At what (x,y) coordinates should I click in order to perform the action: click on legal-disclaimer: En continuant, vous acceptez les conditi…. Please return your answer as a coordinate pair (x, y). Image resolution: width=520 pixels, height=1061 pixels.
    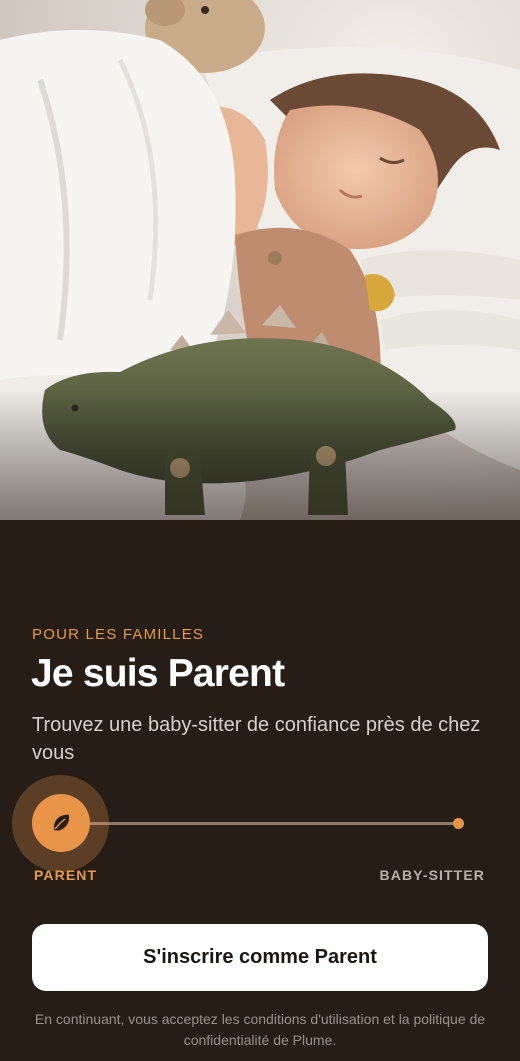
    Looking at the image, I should click on (260, 1029).